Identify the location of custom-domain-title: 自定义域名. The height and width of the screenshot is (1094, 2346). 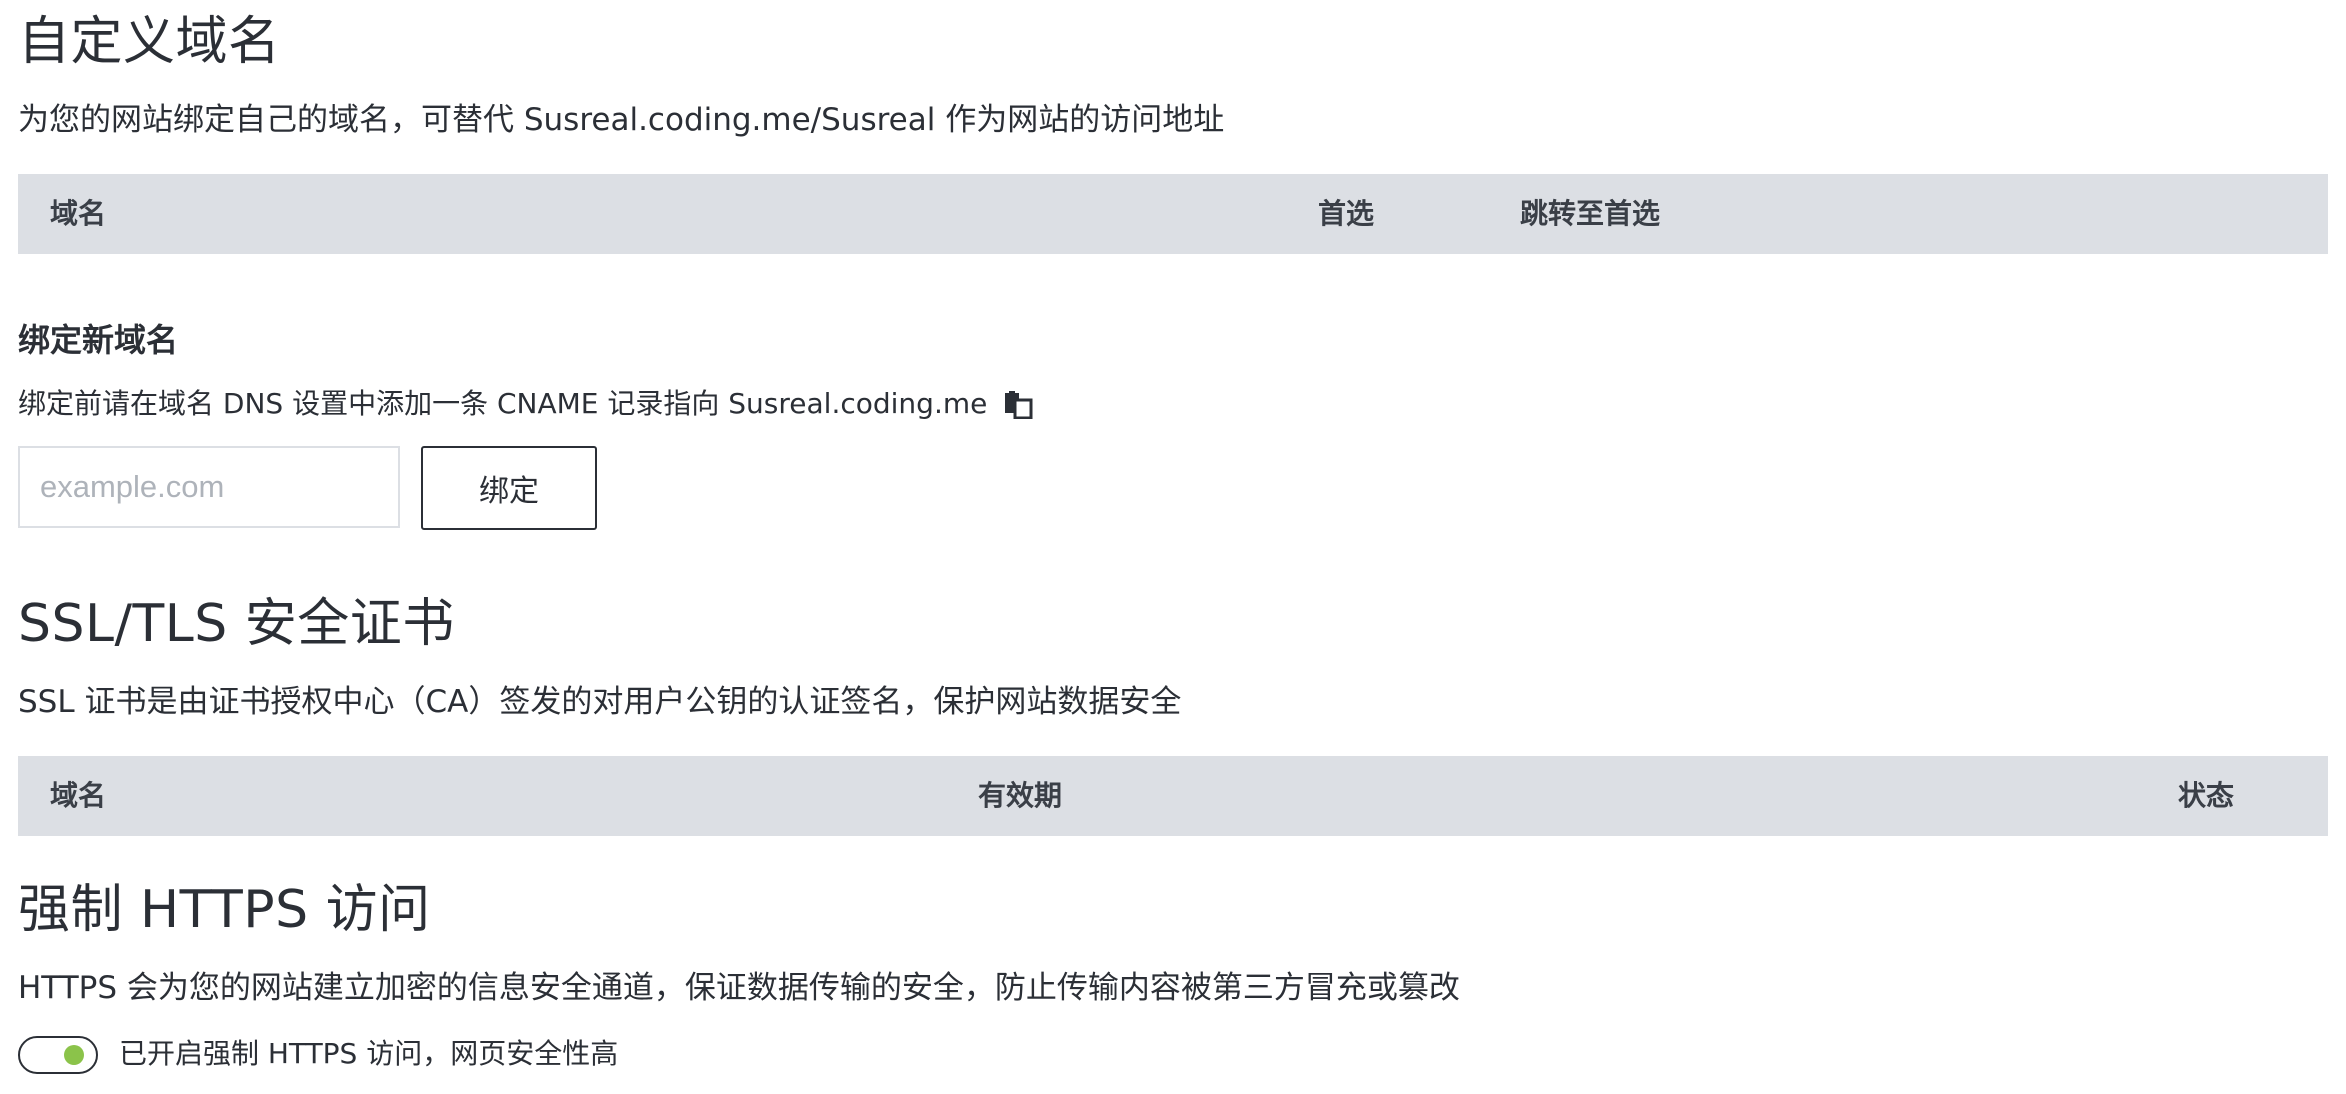
(149, 42).